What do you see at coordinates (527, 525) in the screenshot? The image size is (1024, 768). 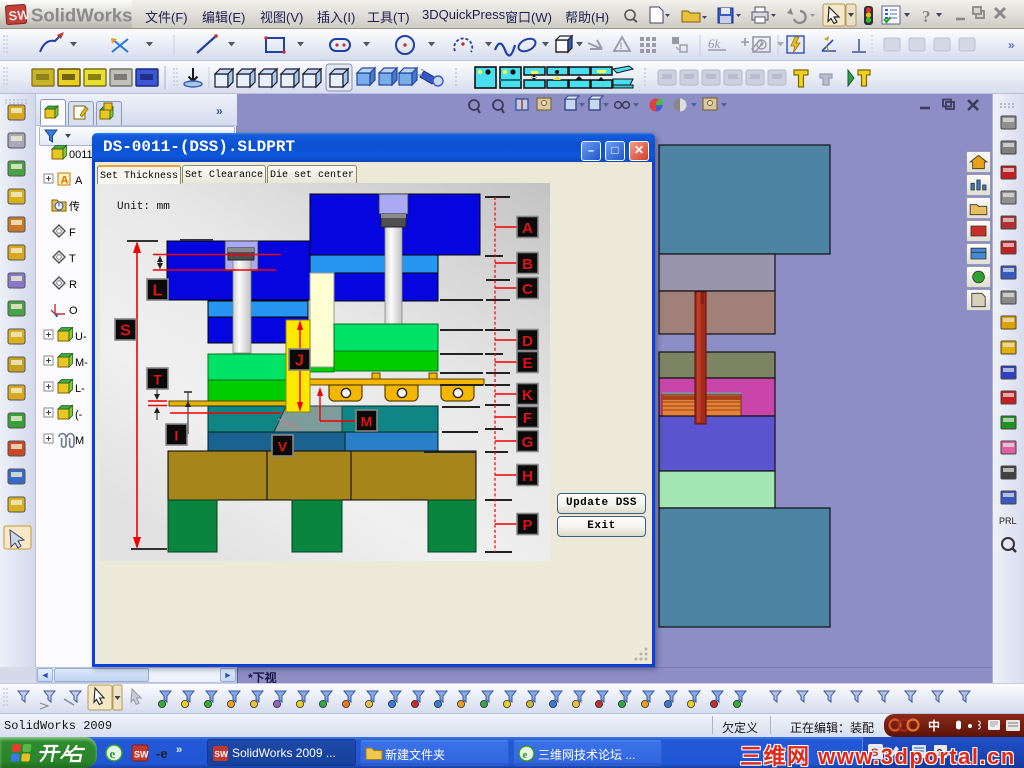 I see `svg-text: P` at bounding box center [527, 525].